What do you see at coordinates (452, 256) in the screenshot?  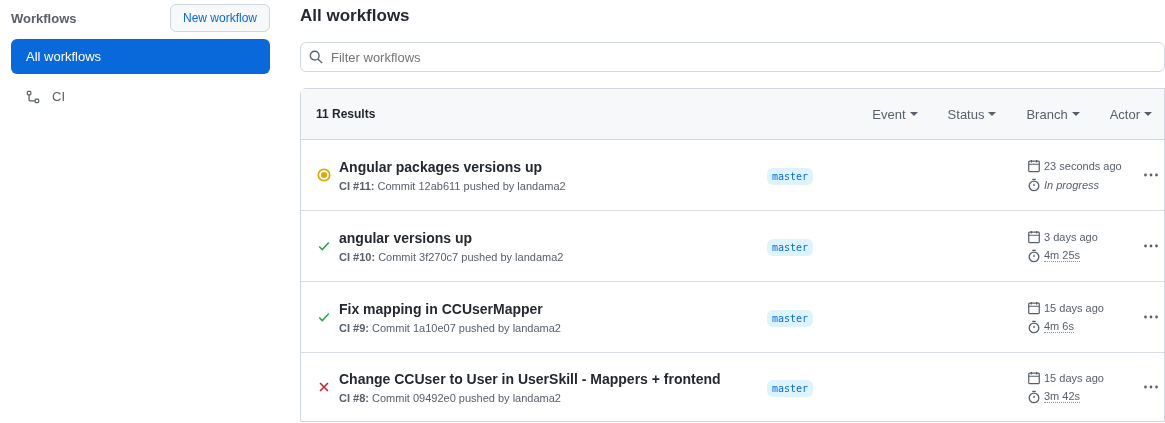 I see `run-description: CI #10: Commit 3f270c7 pushed by landama2` at bounding box center [452, 256].